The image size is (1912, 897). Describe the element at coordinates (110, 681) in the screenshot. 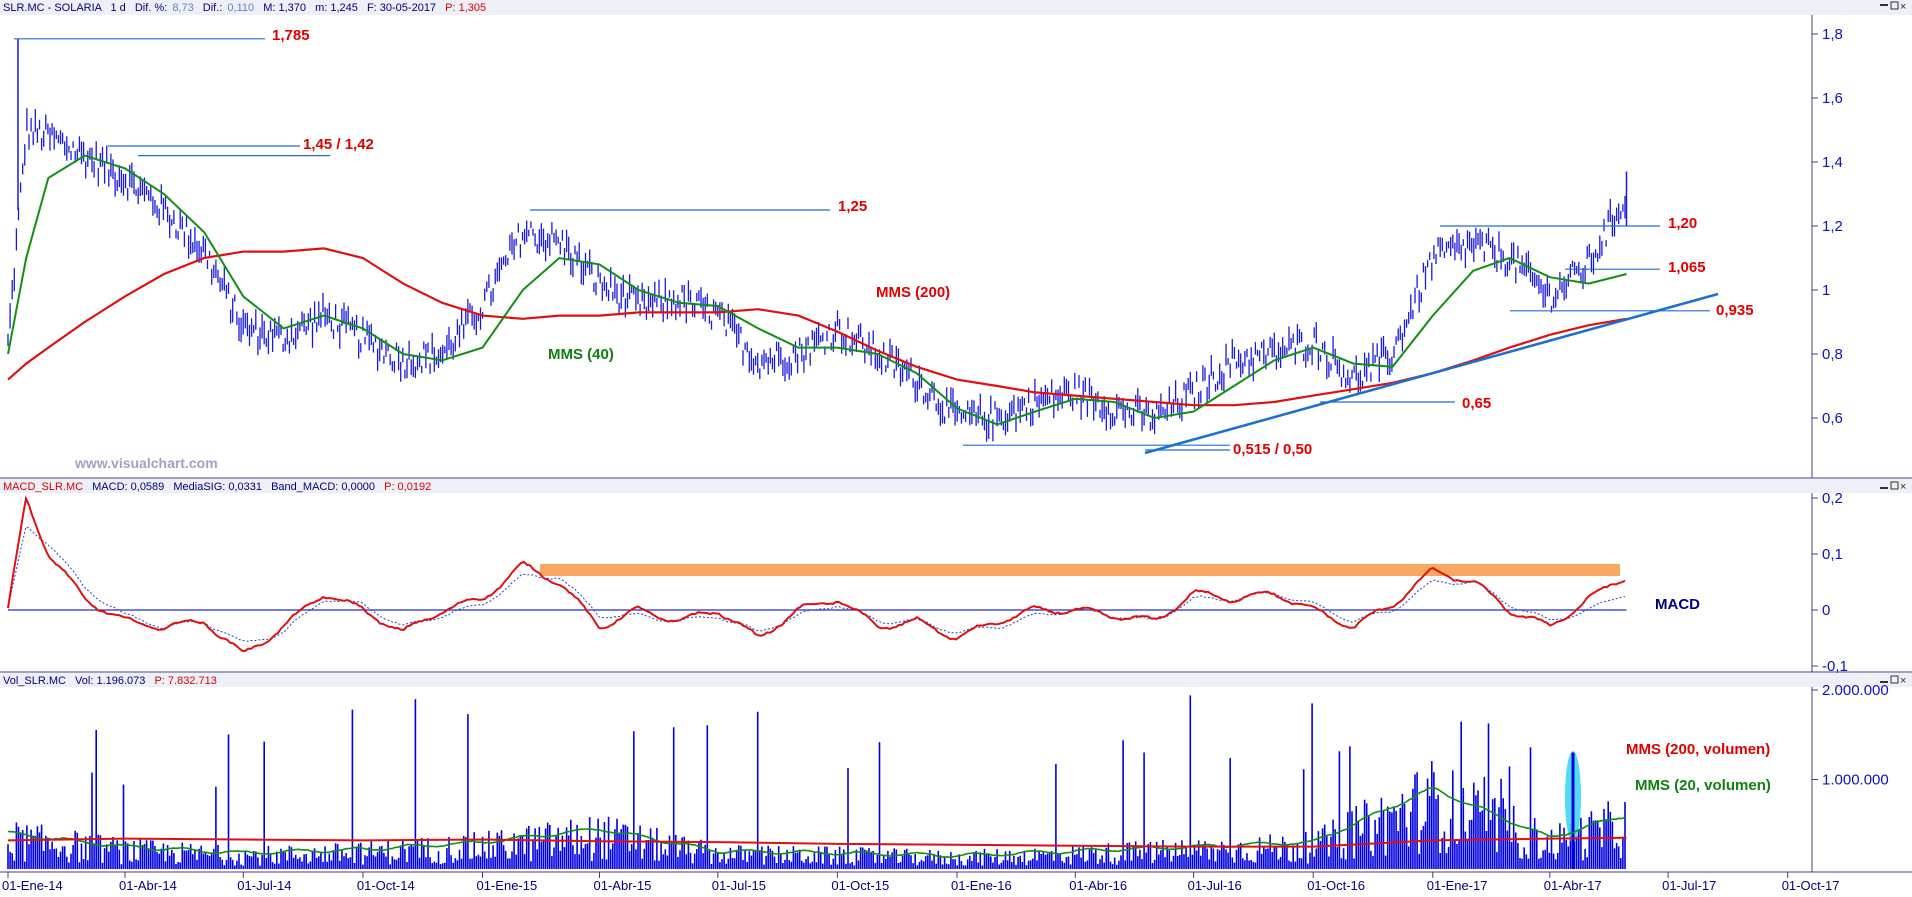

I see `volume-header: Vol_SLR.MC Vol: 1.196.073 P: 7.832.713` at that location.